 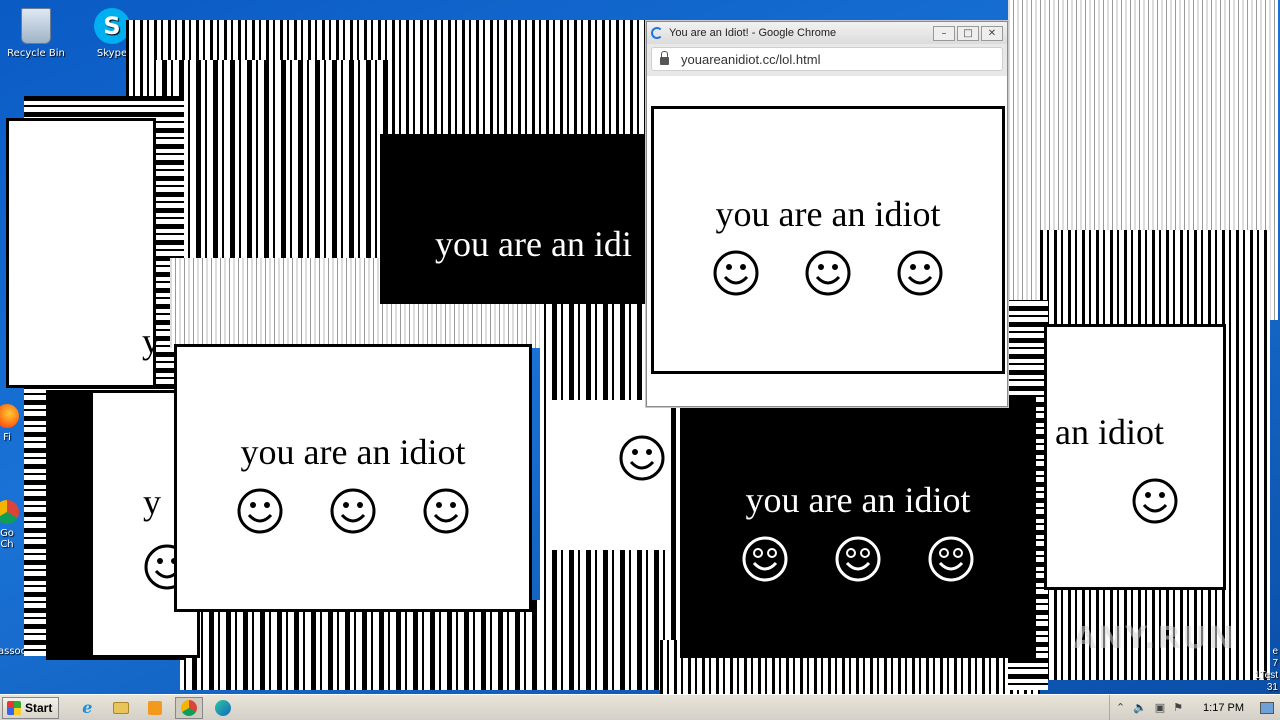 I want to click on window-titlebar: You are an Idiot! - Google Chrome – □ ✕, so click(x=827, y=33).